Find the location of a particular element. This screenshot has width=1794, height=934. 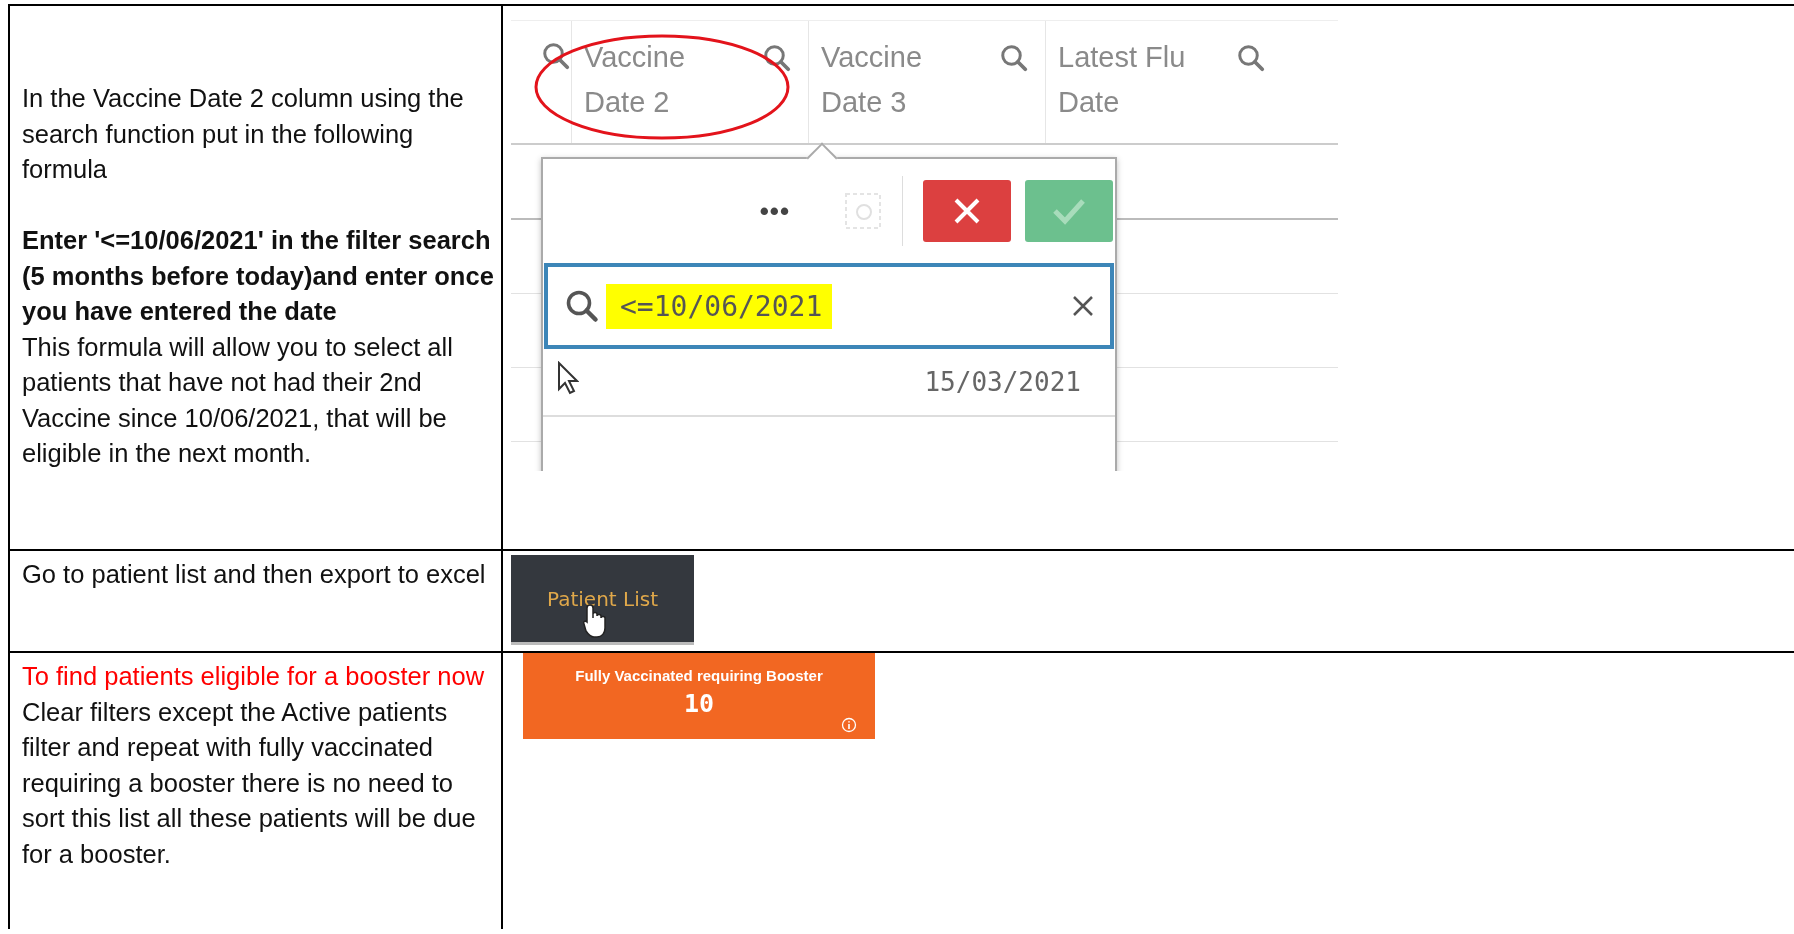

cancel-button is located at coordinates (967, 211).